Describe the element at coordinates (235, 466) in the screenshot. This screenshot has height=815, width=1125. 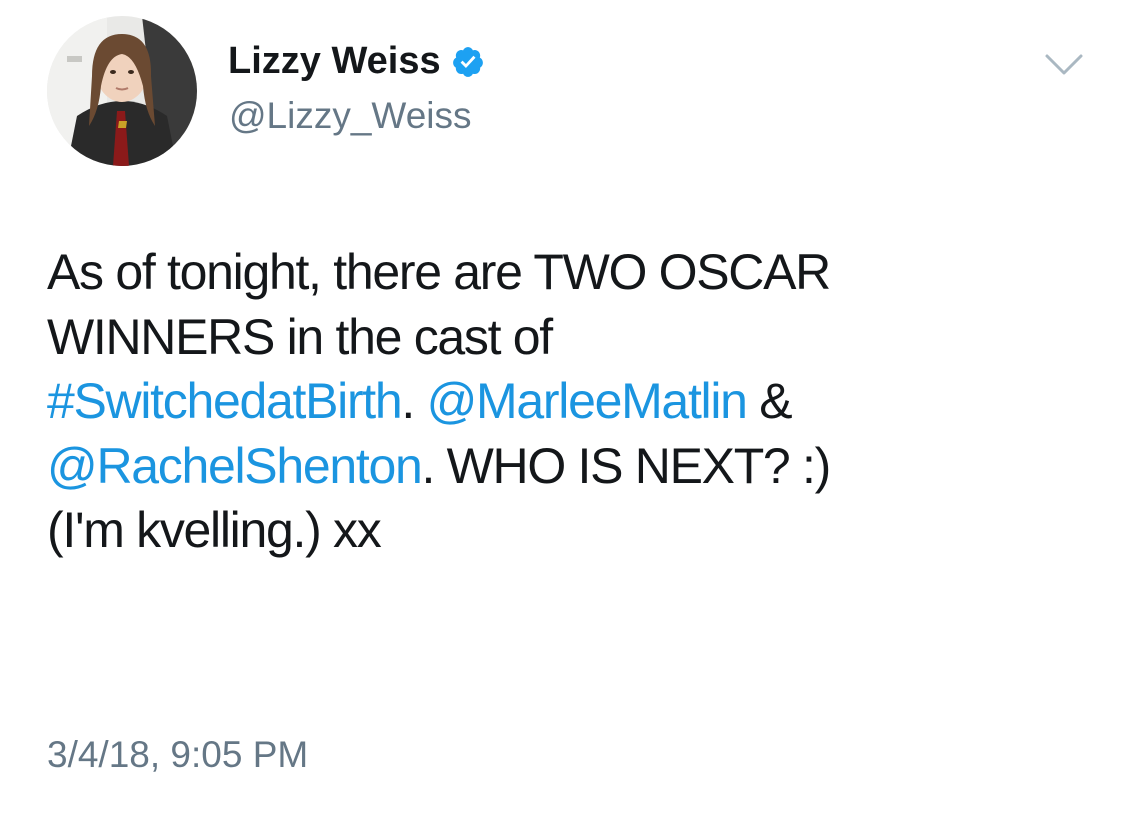
I see `mention-link-rachelshenton: @RachelShenton` at that location.